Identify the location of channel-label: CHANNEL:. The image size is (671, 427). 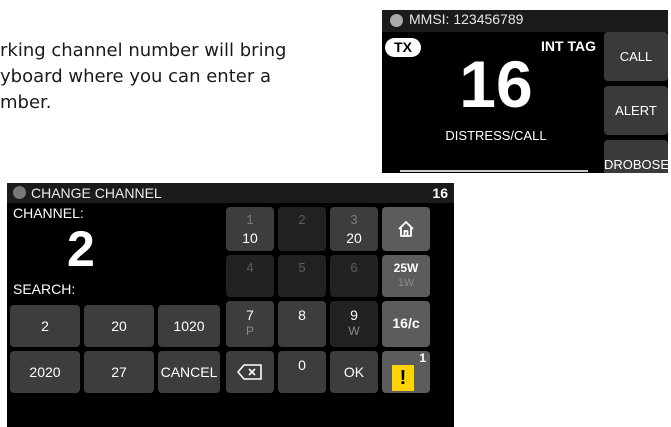
(48, 213).